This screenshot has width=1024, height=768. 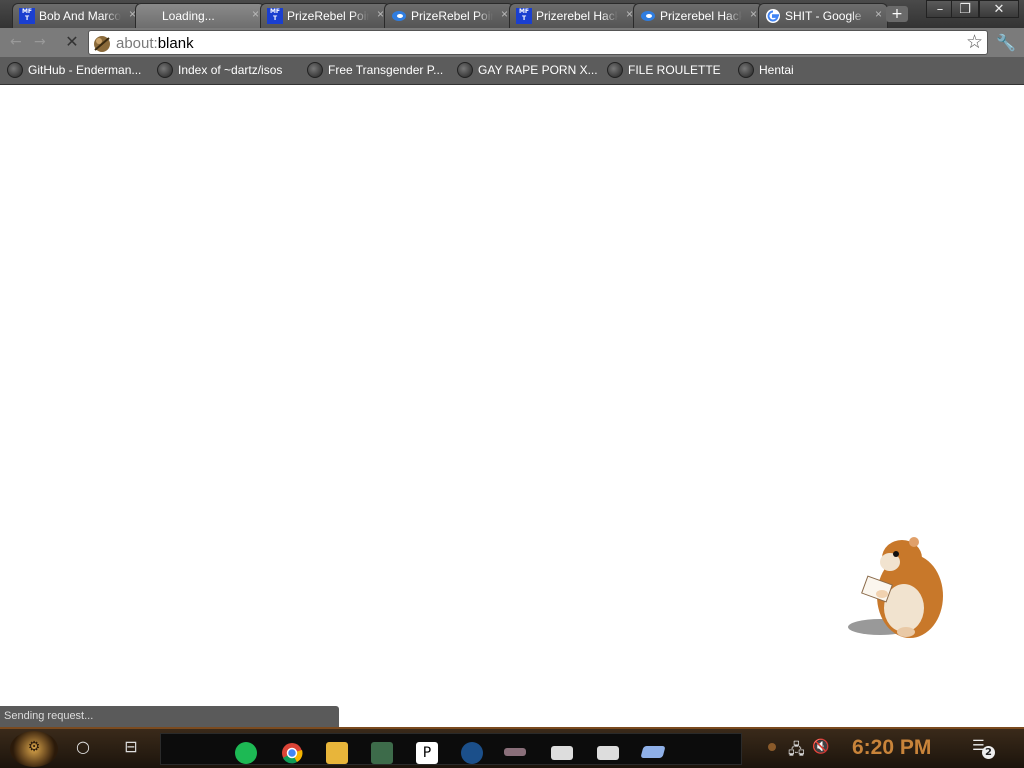 I want to click on tab-prizerebel-hack-1: MF T Prizerebel Hack ×, so click(x=574, y=15).